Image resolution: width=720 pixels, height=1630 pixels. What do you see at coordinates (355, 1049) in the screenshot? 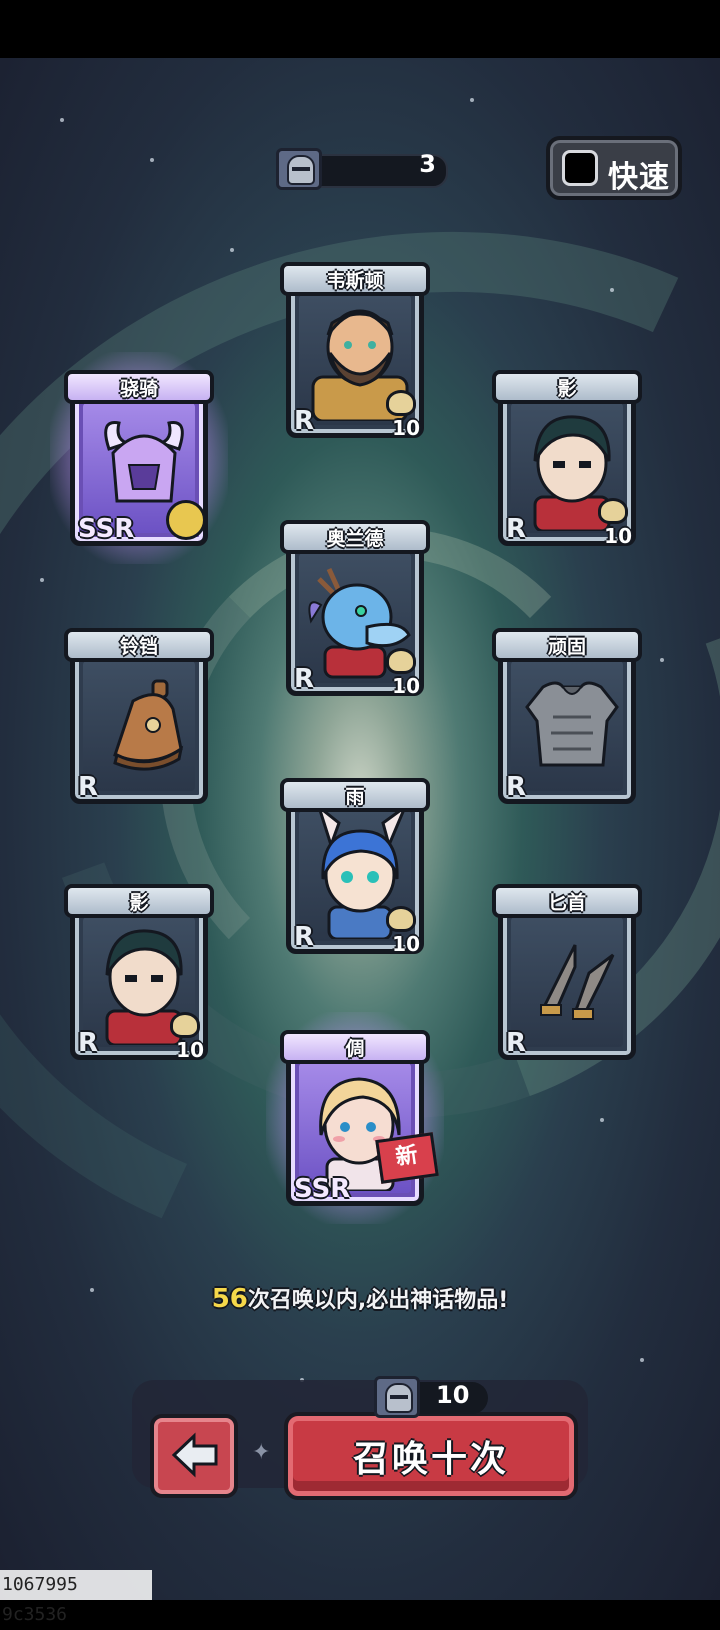
I see `card-name: 倜` at bounding box center [355, 1049].